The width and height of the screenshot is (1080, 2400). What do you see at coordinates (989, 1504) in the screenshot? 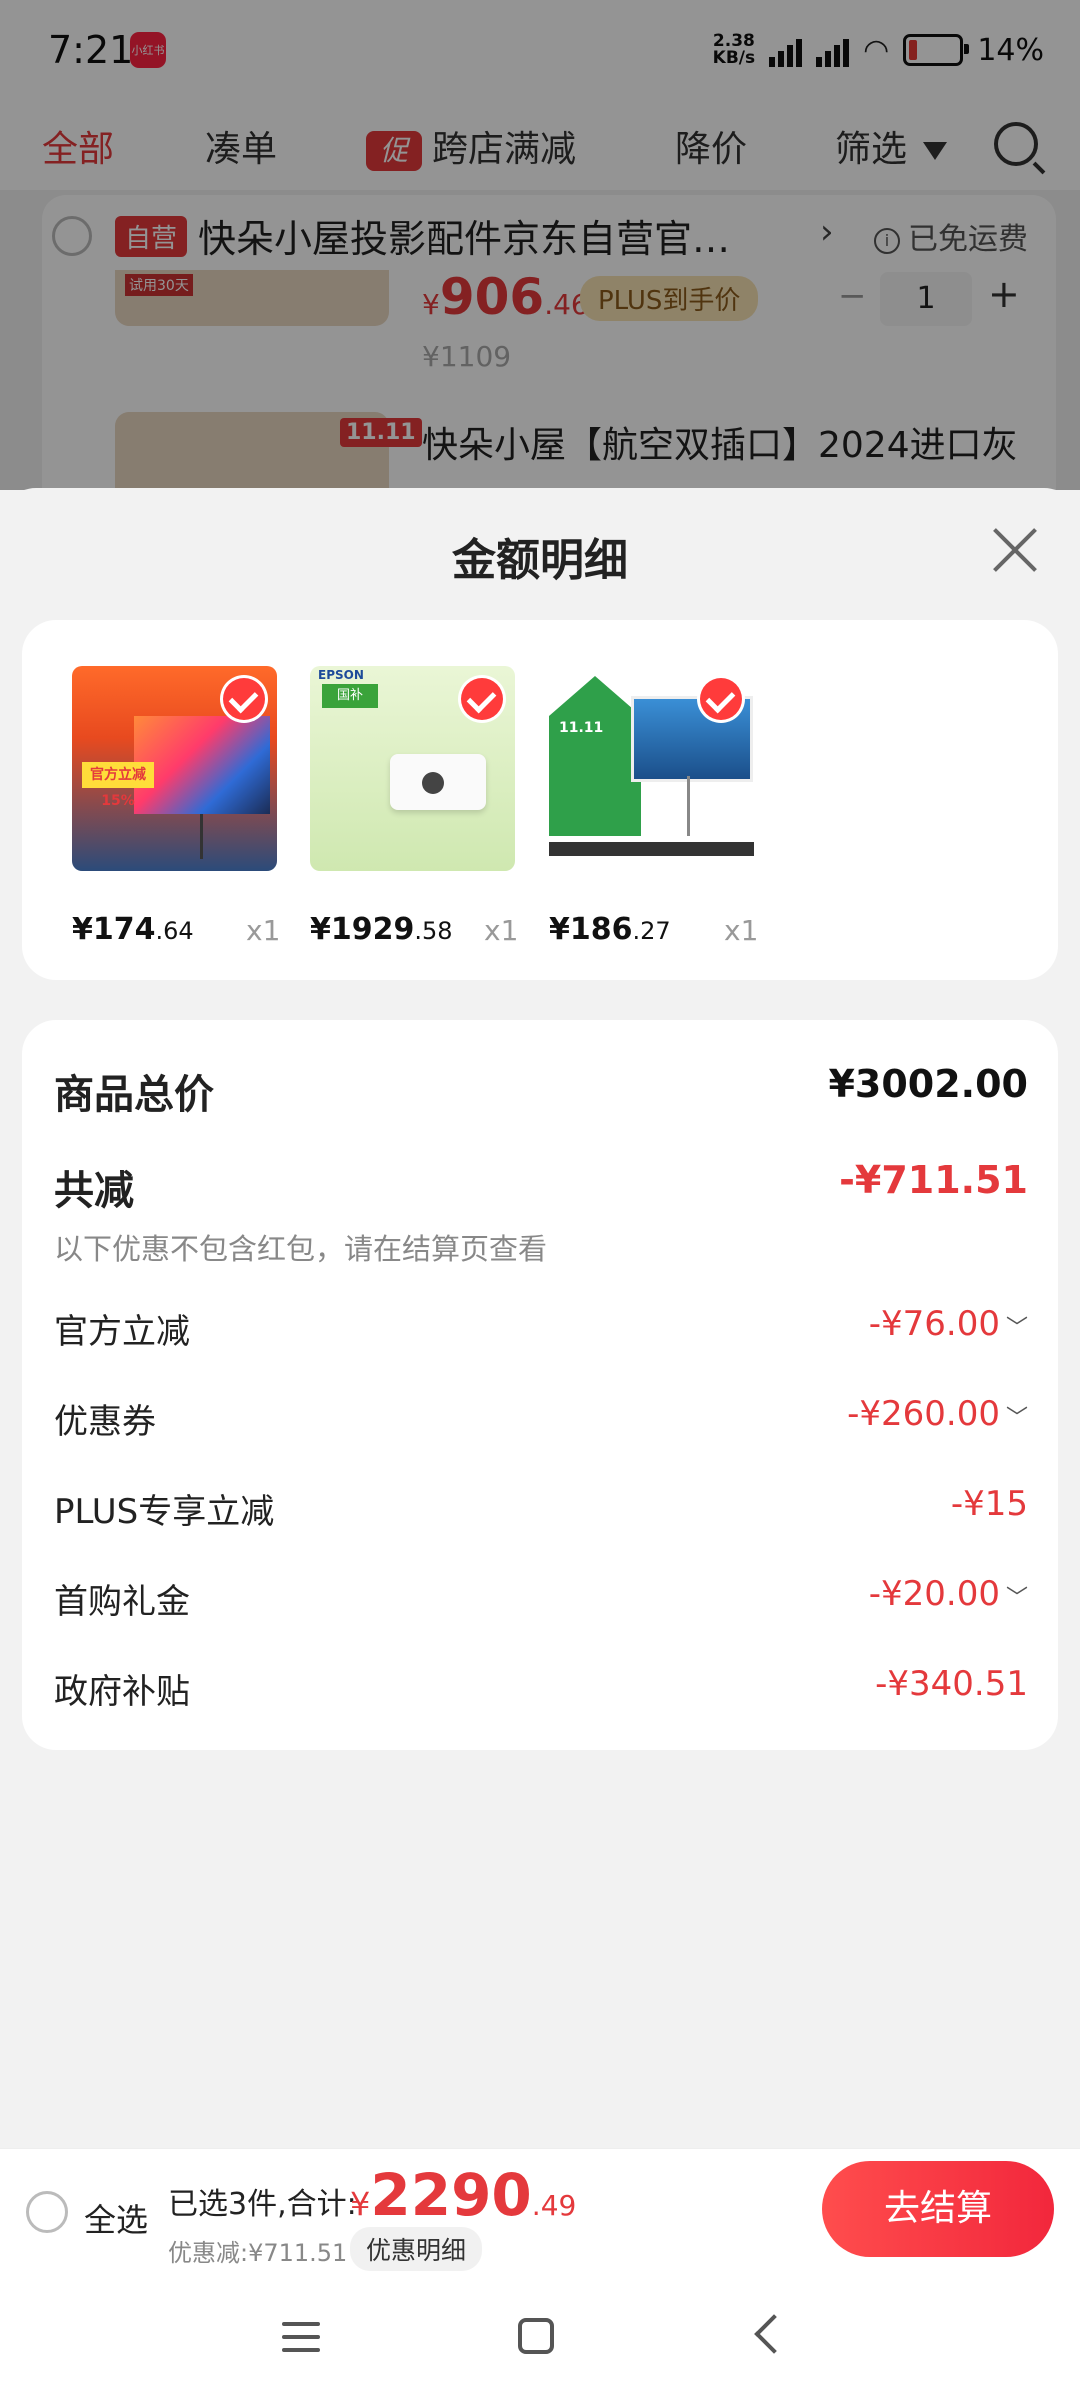
I see `discount-value: -¥15` at bounding box center [989, 1504].